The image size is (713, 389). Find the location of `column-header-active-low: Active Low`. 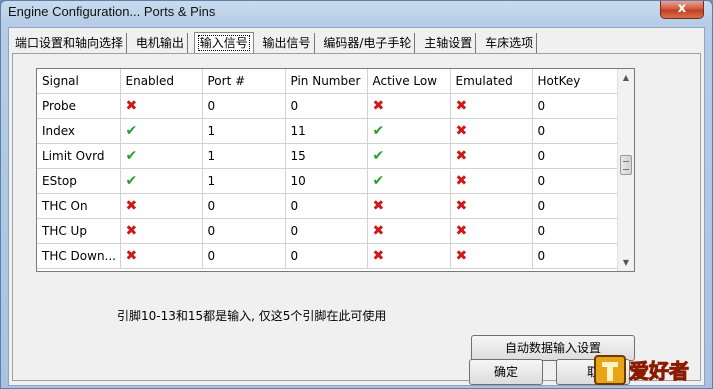

column-header-active-low: Active Low is located at coordinates (409, 81).